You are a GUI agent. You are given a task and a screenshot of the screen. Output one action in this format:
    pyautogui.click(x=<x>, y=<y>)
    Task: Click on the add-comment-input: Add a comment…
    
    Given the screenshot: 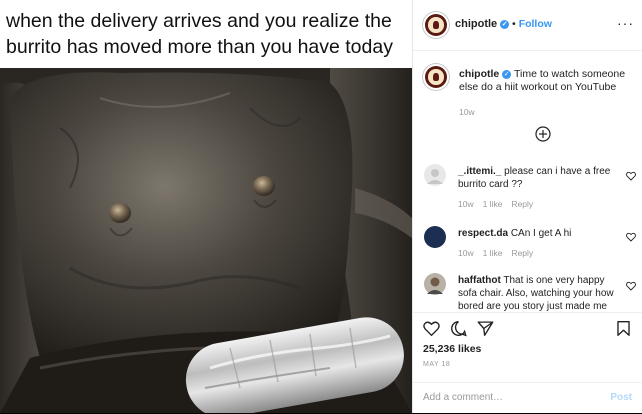 What is the action you would take?
    pyautogui.click(x=463, y=397)
    